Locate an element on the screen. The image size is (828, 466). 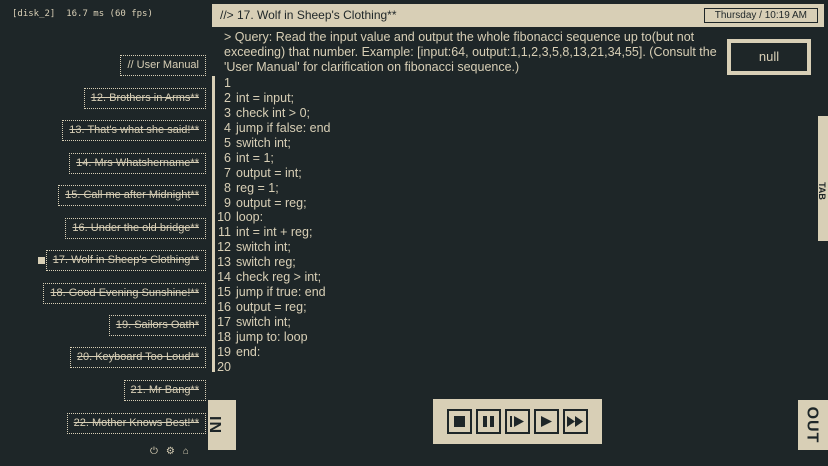
level-label: 17. Wolf in Sheep's Clothing** is located at coordinates (125, 260).